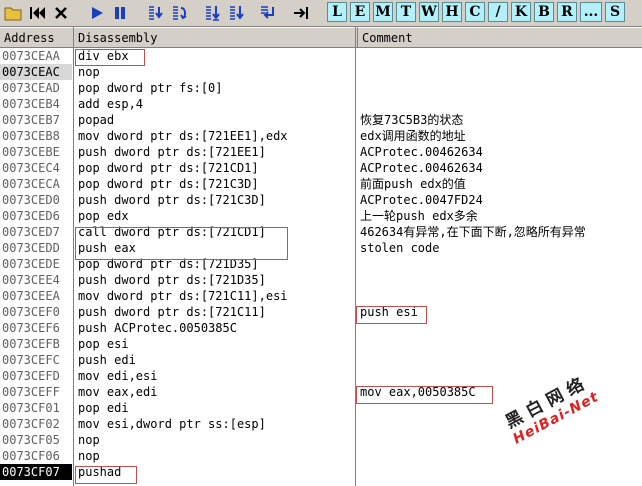 This screenshot has width=642, height=486. What do you see at coordinates (214, 104) in the screenshot?
I see `disassembly-cell: add esp,4` at bounding box center [214, 104].